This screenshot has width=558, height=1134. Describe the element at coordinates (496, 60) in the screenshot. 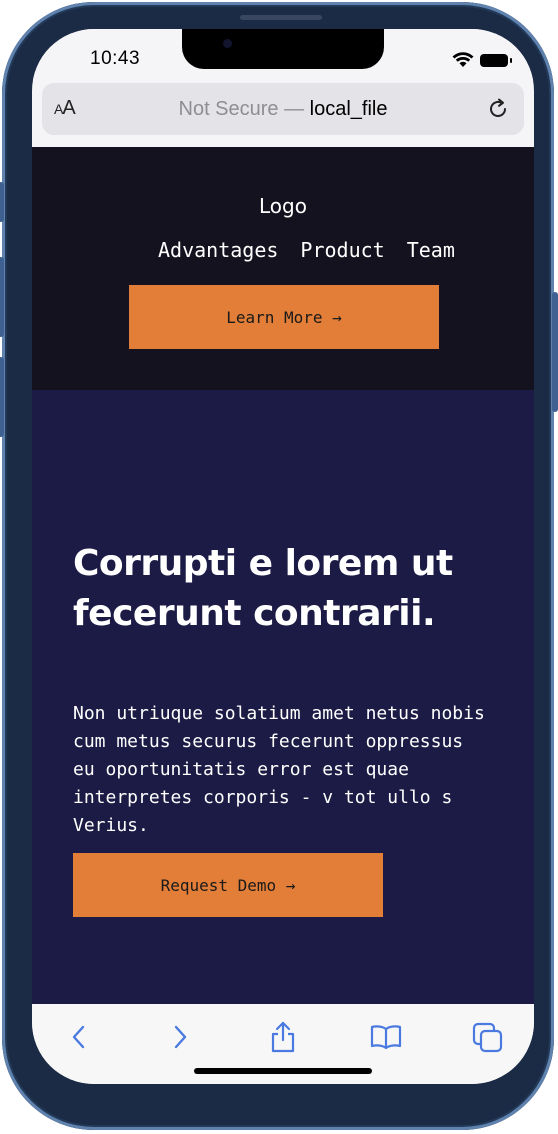

I see `battery-icon` at that location.